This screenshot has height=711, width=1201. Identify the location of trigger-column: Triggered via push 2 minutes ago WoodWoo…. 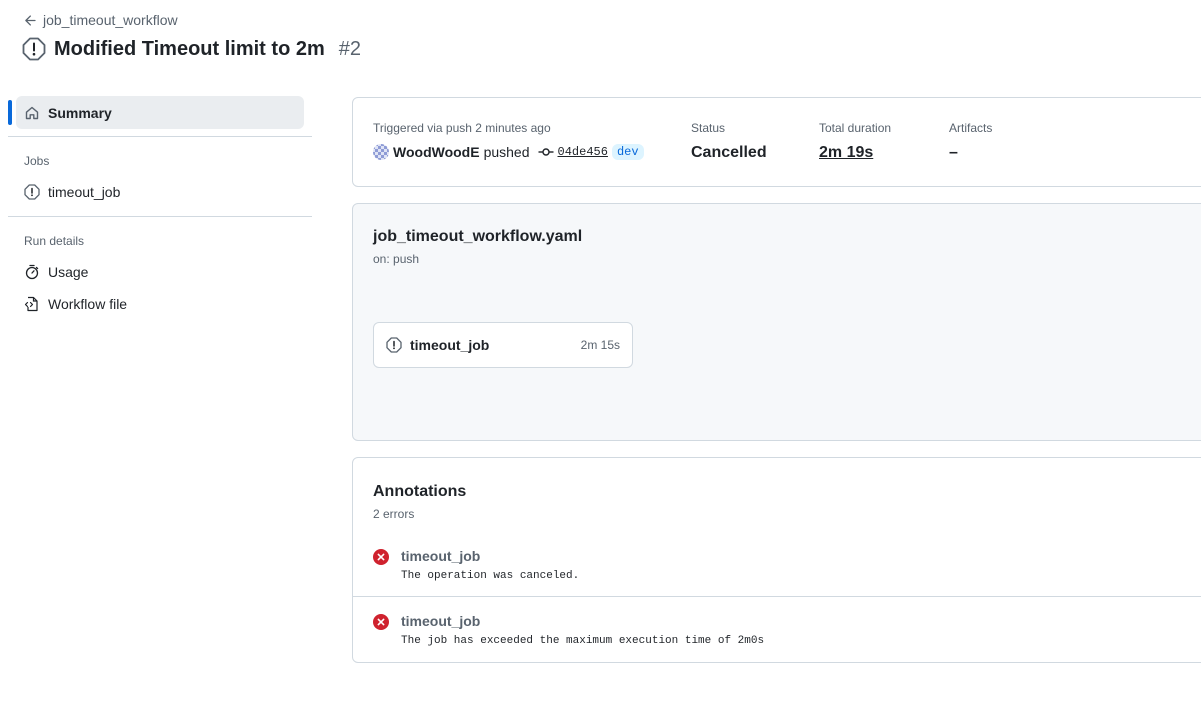
(508, 140).